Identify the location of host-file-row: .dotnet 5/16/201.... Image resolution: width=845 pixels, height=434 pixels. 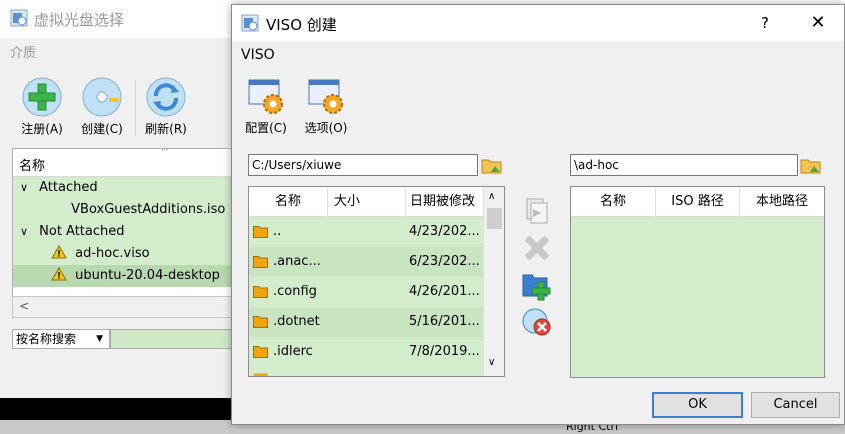
(366, 322).